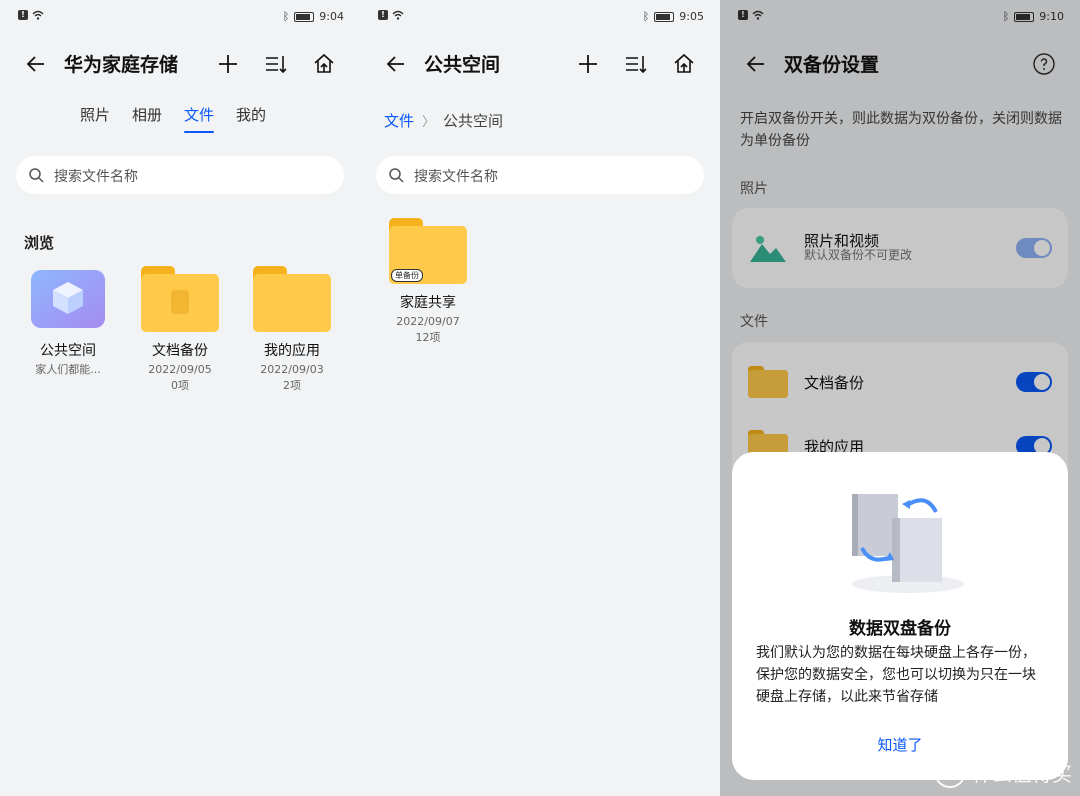  I want to click on status-bar: ! ᛒ 9:05, so click(541, 18).